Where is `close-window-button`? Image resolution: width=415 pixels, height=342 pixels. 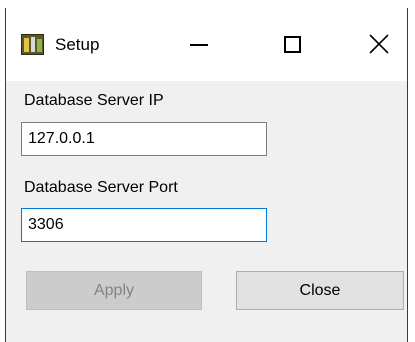 close-window-button is located at coordinates (379, 45).